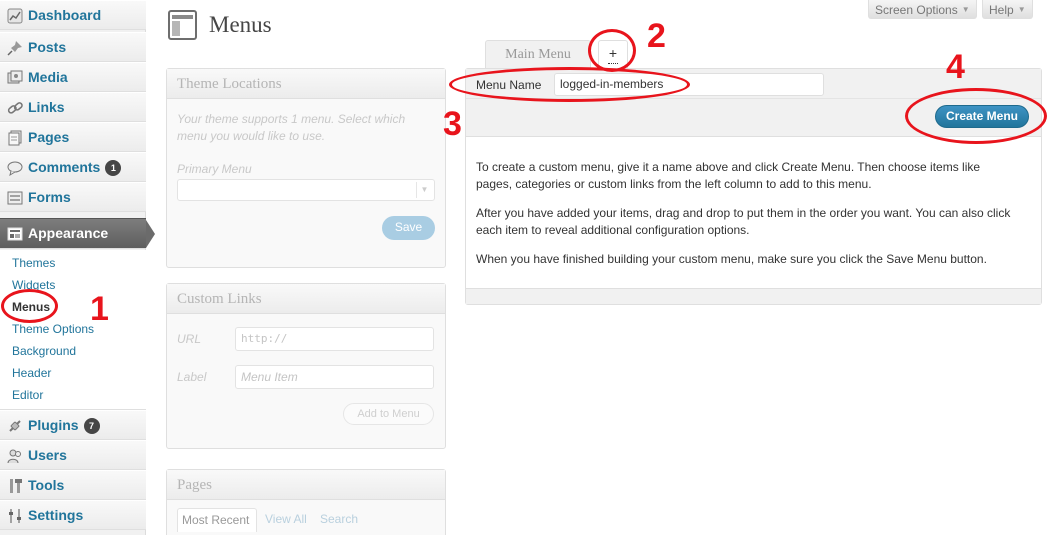  What do you see at coordinates (47, 47) in the screenshot?
I see `sidebar-item-label: Posts` at bounding box center [47, 47].